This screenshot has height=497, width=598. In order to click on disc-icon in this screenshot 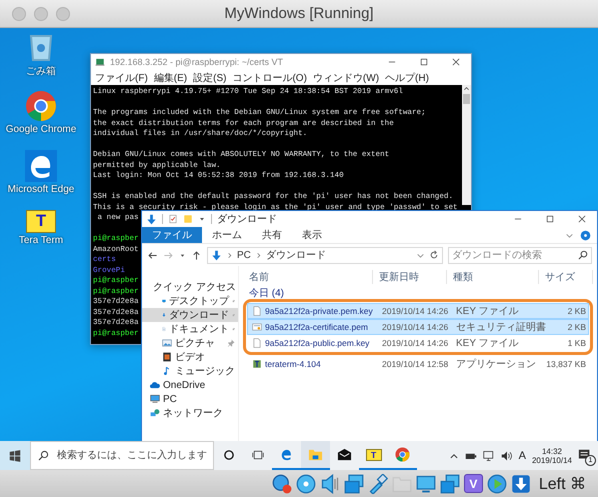, I will do `click(306, 484)`.